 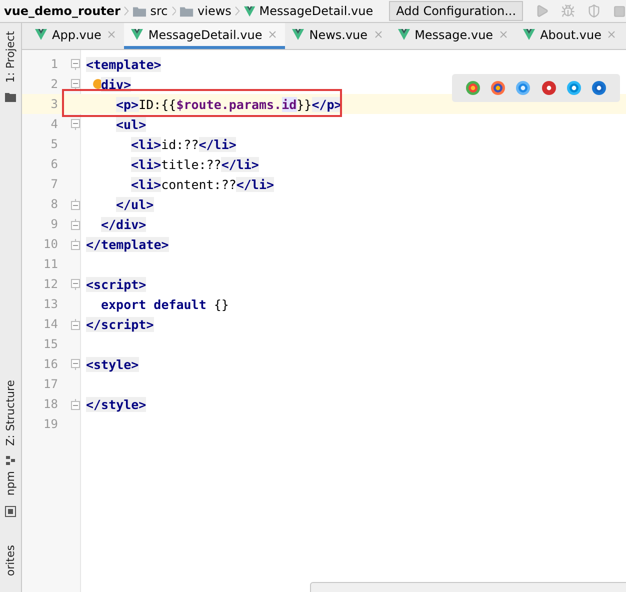 What do you see at coordinates (594, 11) in the screenshot?
I see `shield-icon` at bounding box center [594, 11].